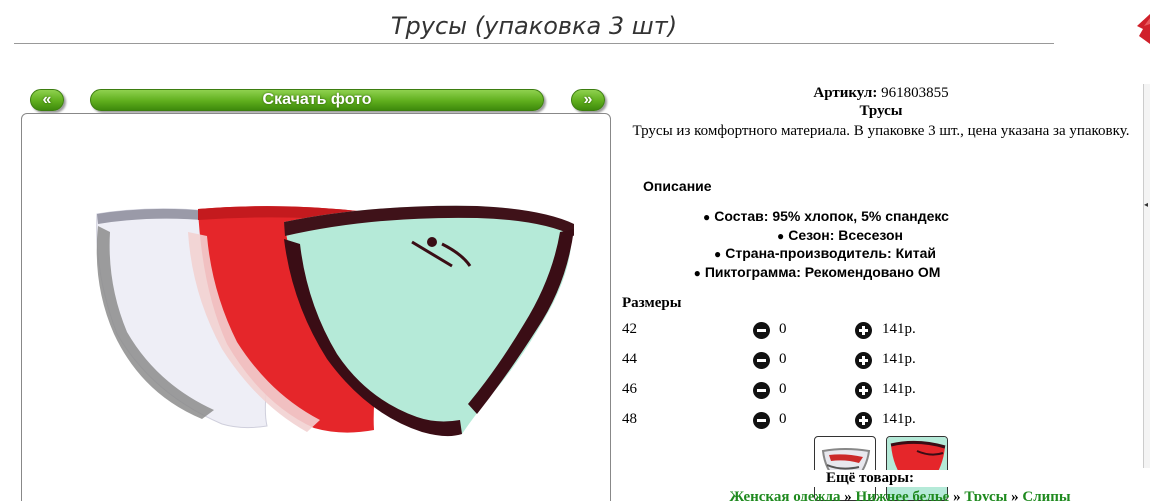 The height and width of the screenshot is (501, 1150). I want to click on download-photo-button: Скачать фото, so click(317, 100).